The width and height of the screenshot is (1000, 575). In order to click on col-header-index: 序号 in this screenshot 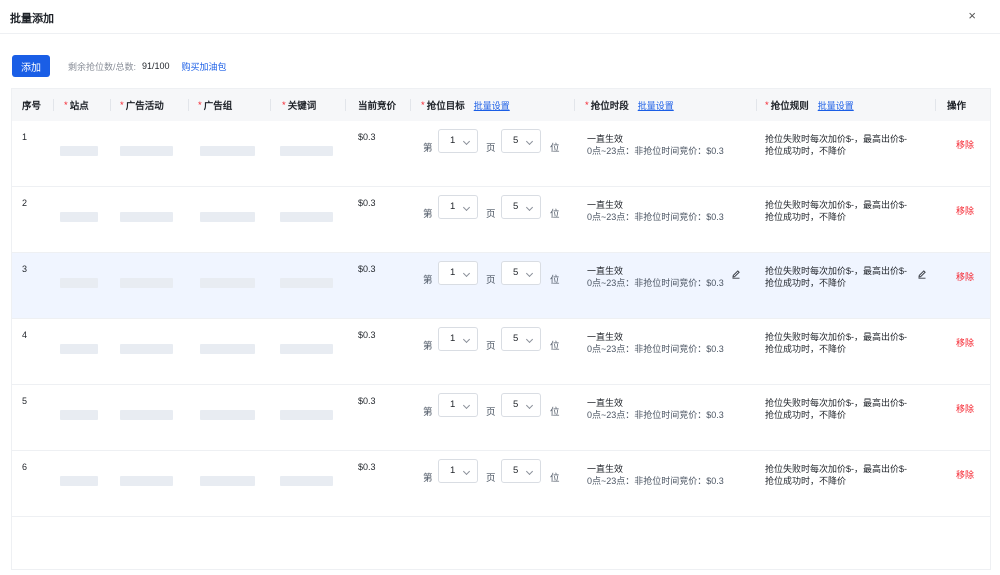, I will do `click(32, 106)`.